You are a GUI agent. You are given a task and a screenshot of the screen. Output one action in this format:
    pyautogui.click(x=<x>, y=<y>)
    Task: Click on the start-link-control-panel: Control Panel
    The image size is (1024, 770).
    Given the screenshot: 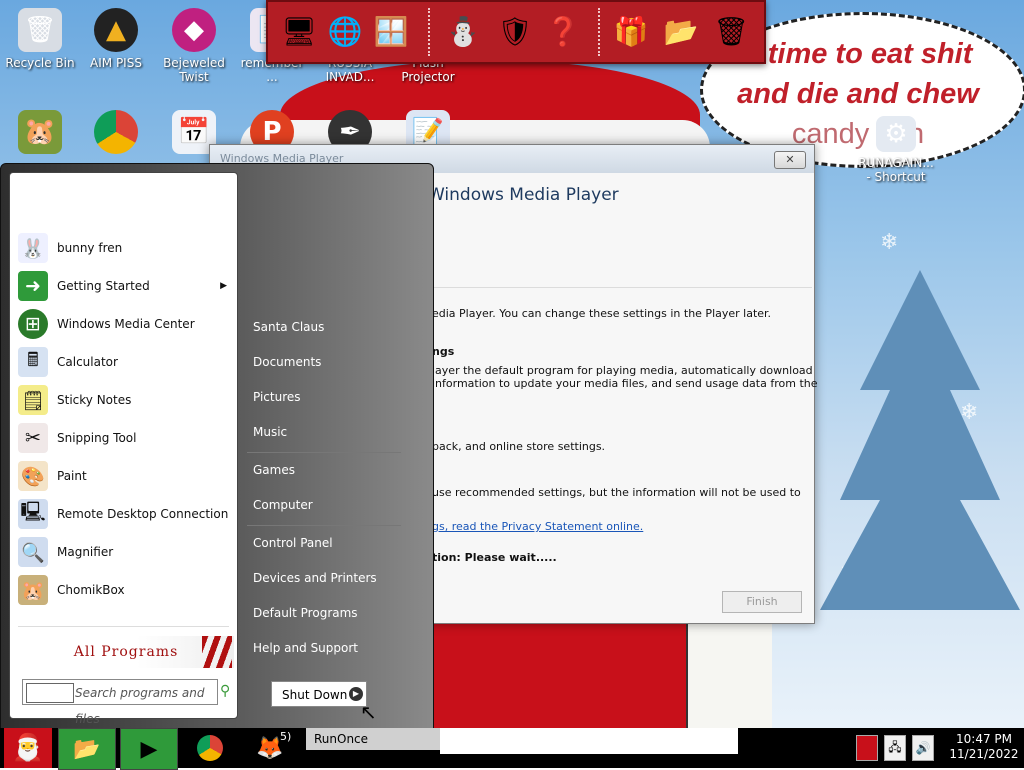 What is the action you would take?
    pyautogui.click(x=293, y=543)
    